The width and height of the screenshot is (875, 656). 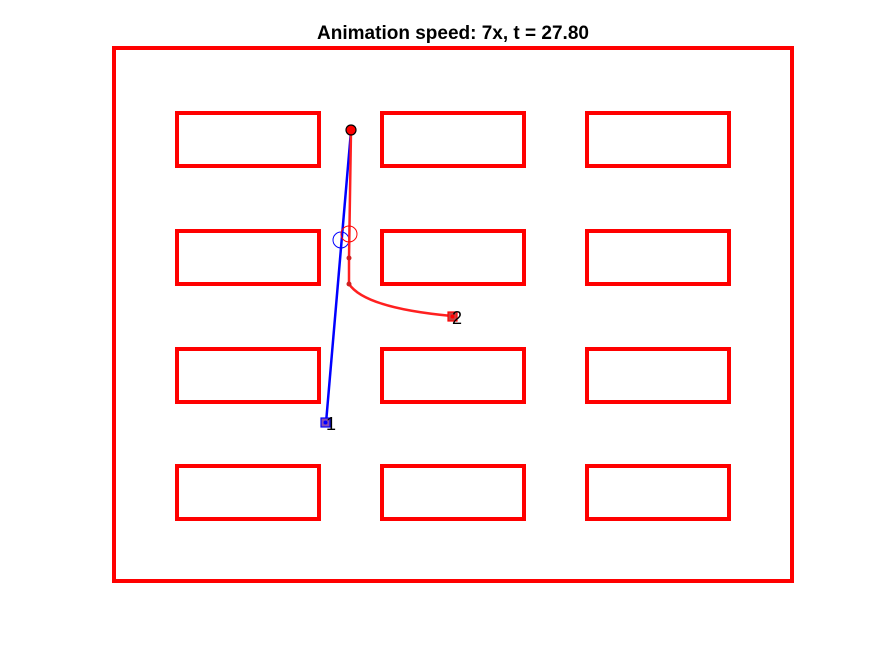 What do you see at coordinates (248, 492) in the screenshot?
I see `shelf-r4-c1` at bounding box center [248, 492].